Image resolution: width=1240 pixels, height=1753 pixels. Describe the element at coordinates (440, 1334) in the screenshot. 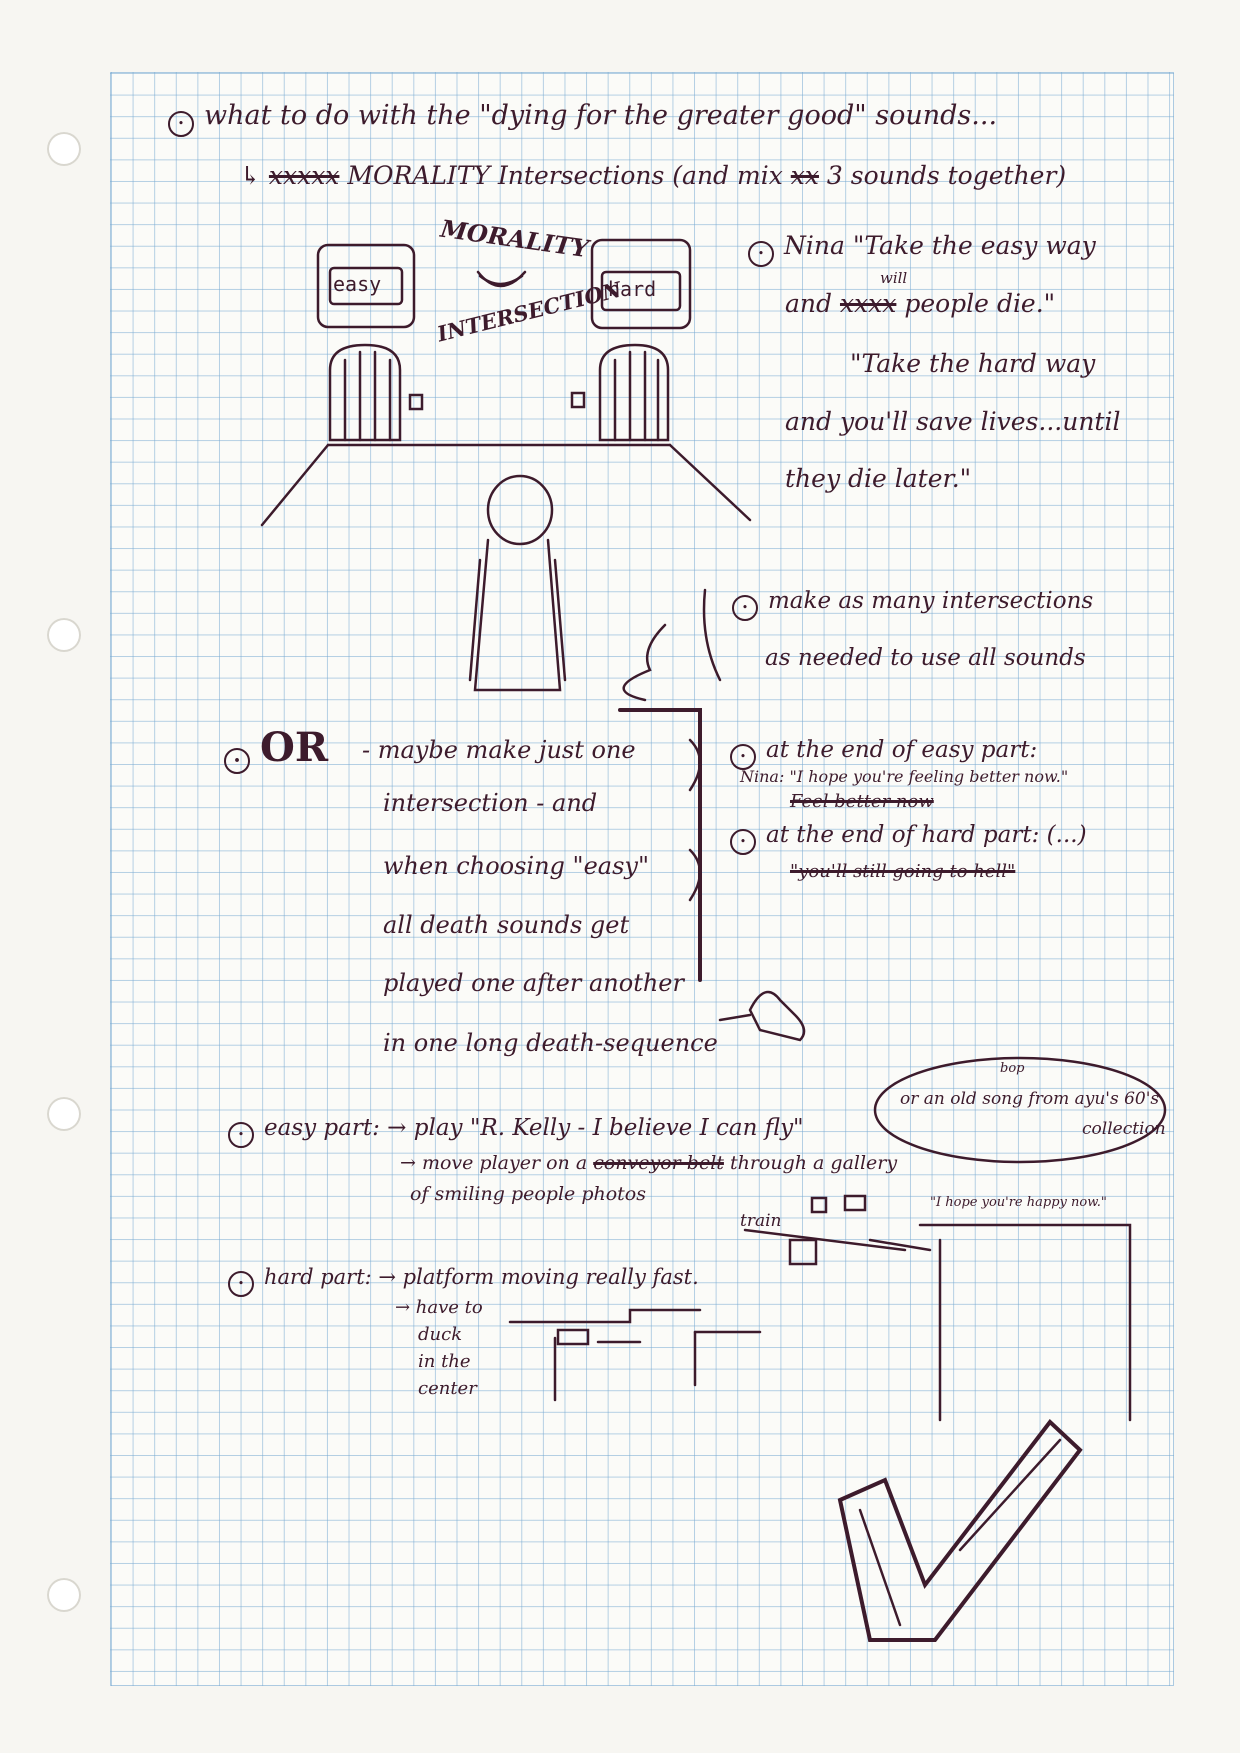

I see `hard-line-3: duck` at that location.